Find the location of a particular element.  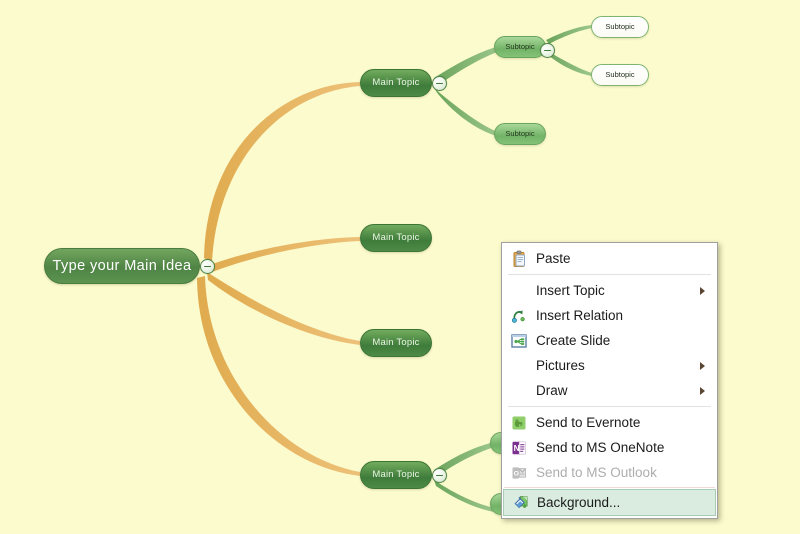

node-subtopic-2: Subtopic is located at coordinates (520, 134).